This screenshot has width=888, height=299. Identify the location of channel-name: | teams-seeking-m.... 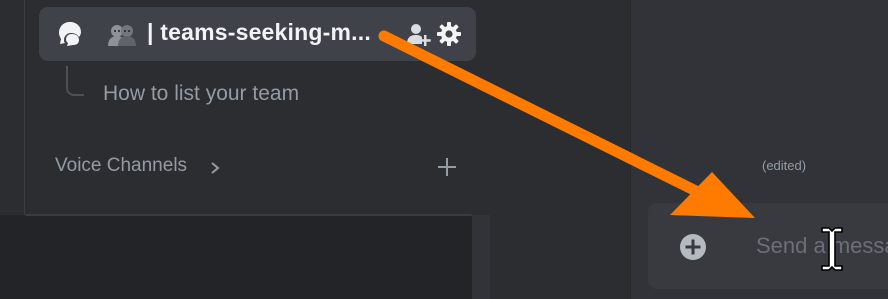
(259, 32).